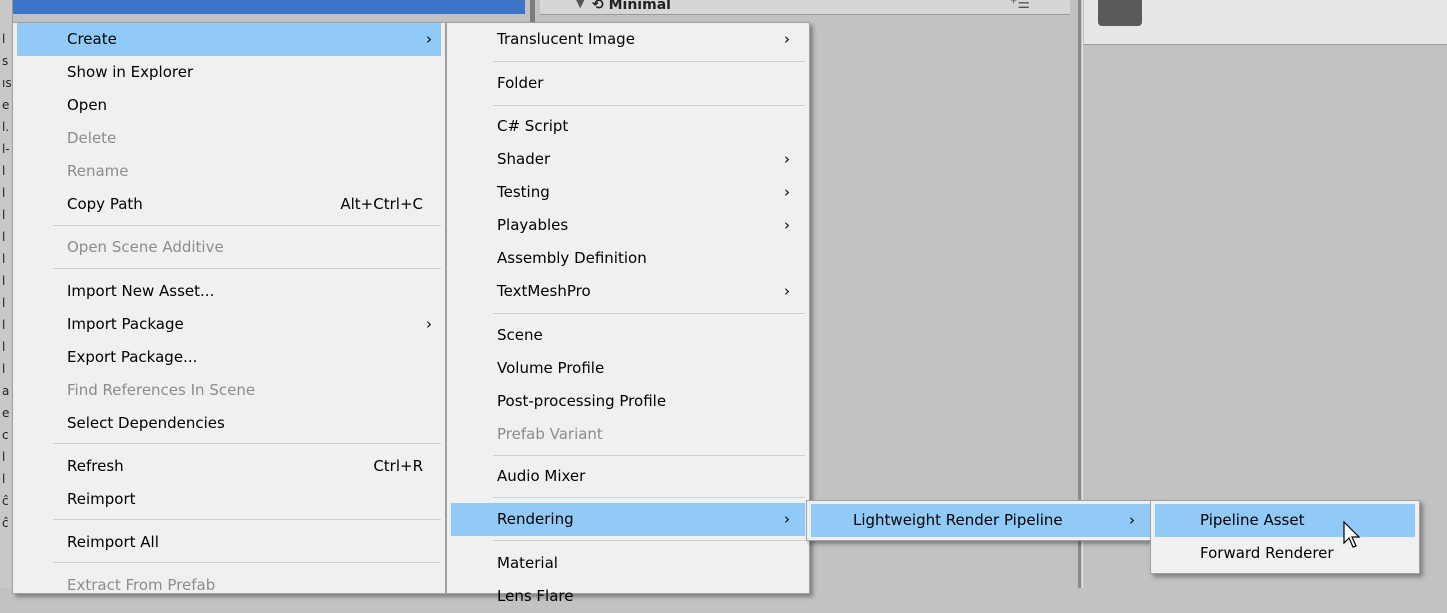 This screenshot has width=1447, height=613. What do you see at coordinates (98, 171) in the screenshot?
I see `menu-item-label: Rename` at bounding box center [98, 171].